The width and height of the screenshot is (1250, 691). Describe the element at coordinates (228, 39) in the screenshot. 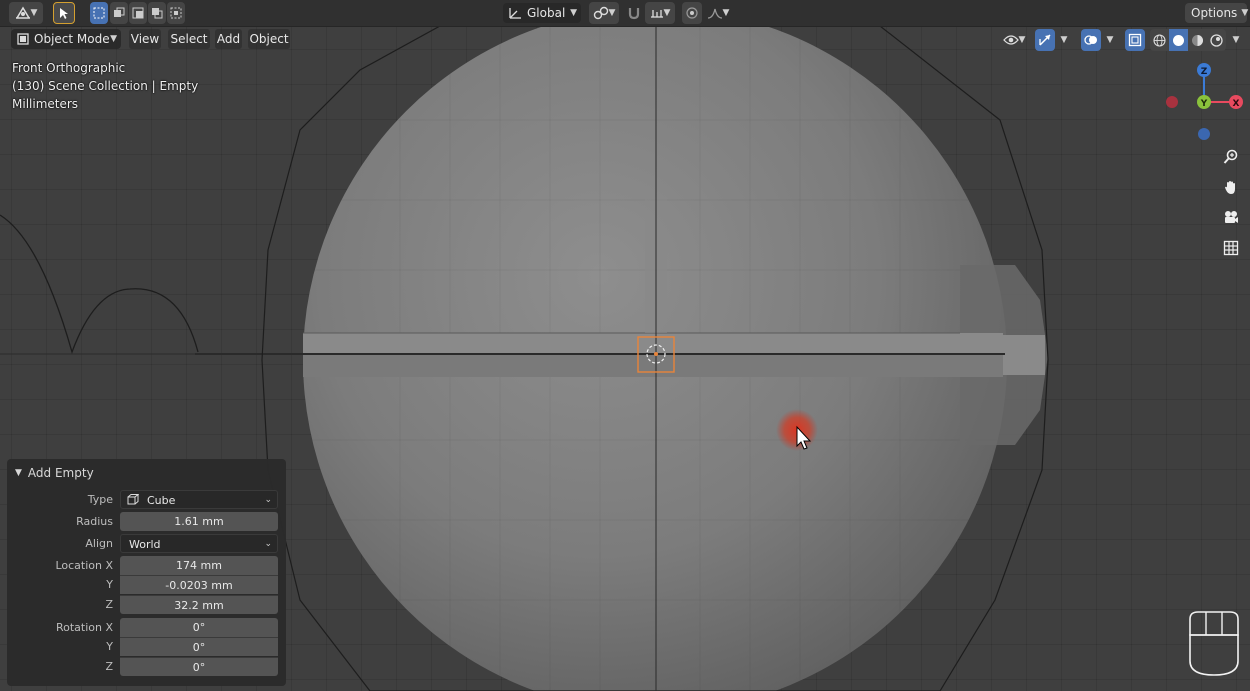

I see `menu-add: Add` at that location.